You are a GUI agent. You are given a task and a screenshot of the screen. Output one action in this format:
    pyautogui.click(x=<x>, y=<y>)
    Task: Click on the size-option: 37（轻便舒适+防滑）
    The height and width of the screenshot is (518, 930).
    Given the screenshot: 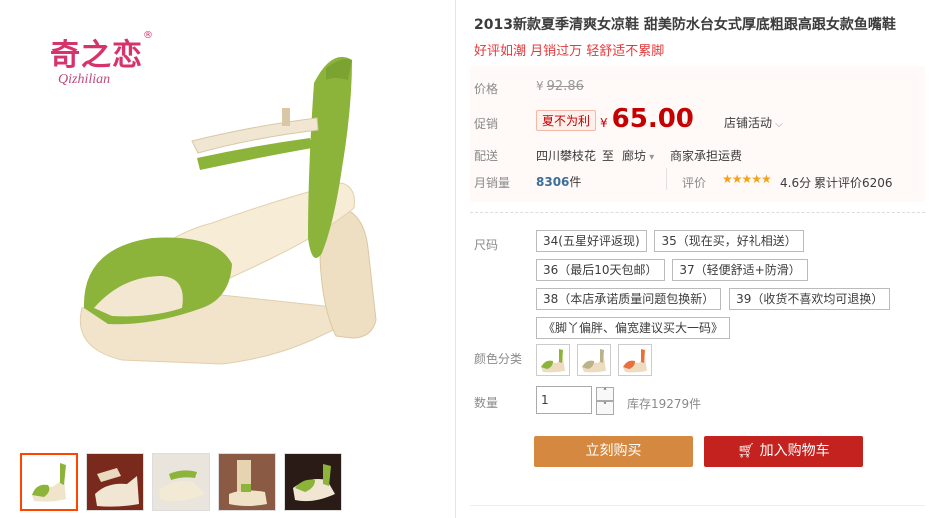 What is the action you would take?
    pyautogui.click(x=740, y=270)
    